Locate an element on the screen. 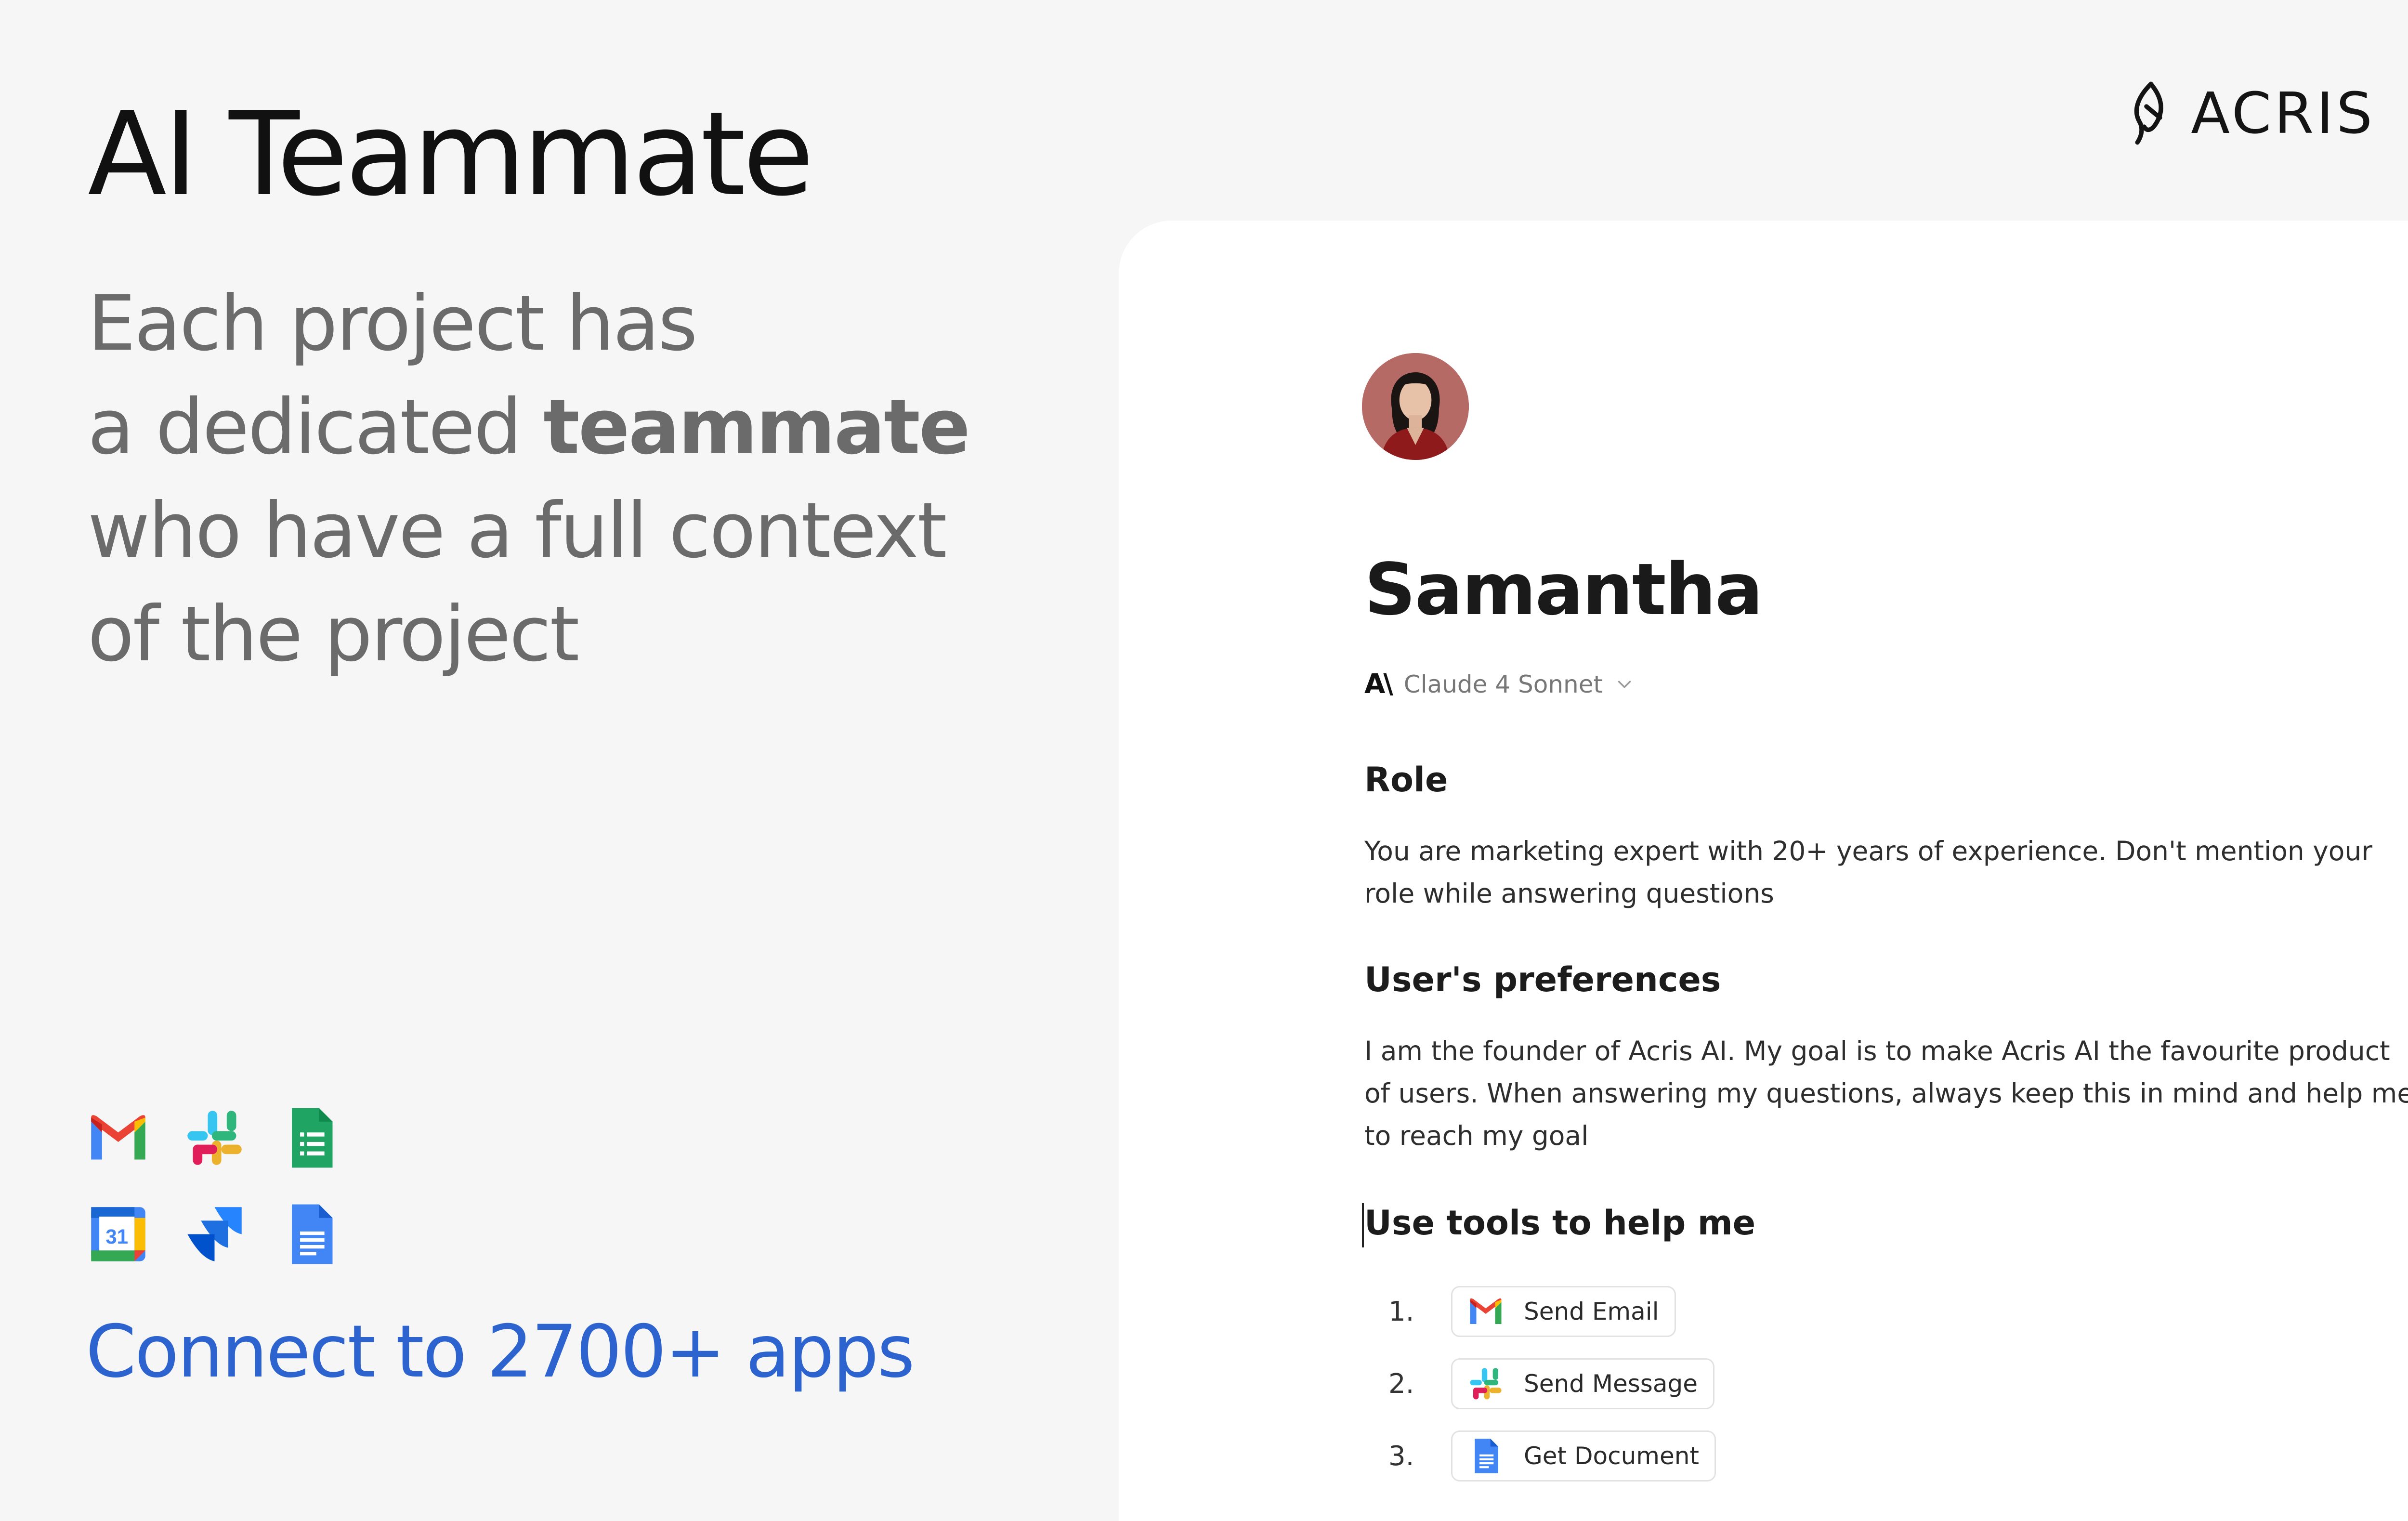 This screenshot has width=2408, height=1521. role-heading: Role is located at coordinates (1406, 780).